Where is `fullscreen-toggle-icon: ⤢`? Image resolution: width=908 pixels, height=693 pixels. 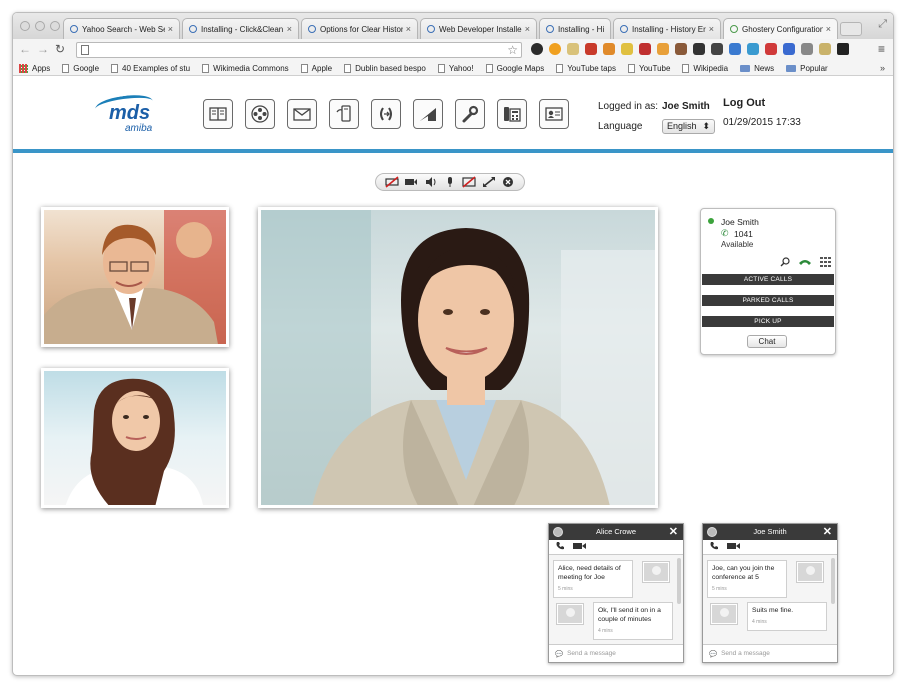
fullscreen-toggle-icon: ⤢ is located at coordinates (882, 24).